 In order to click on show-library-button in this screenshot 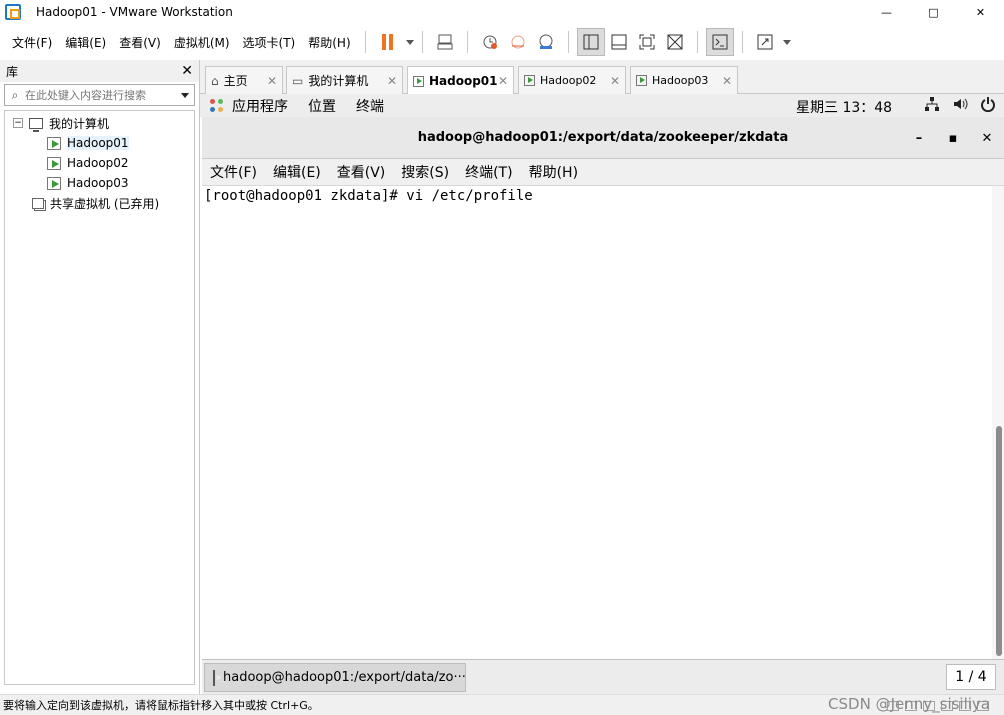, I will do `click(590, 42)`.